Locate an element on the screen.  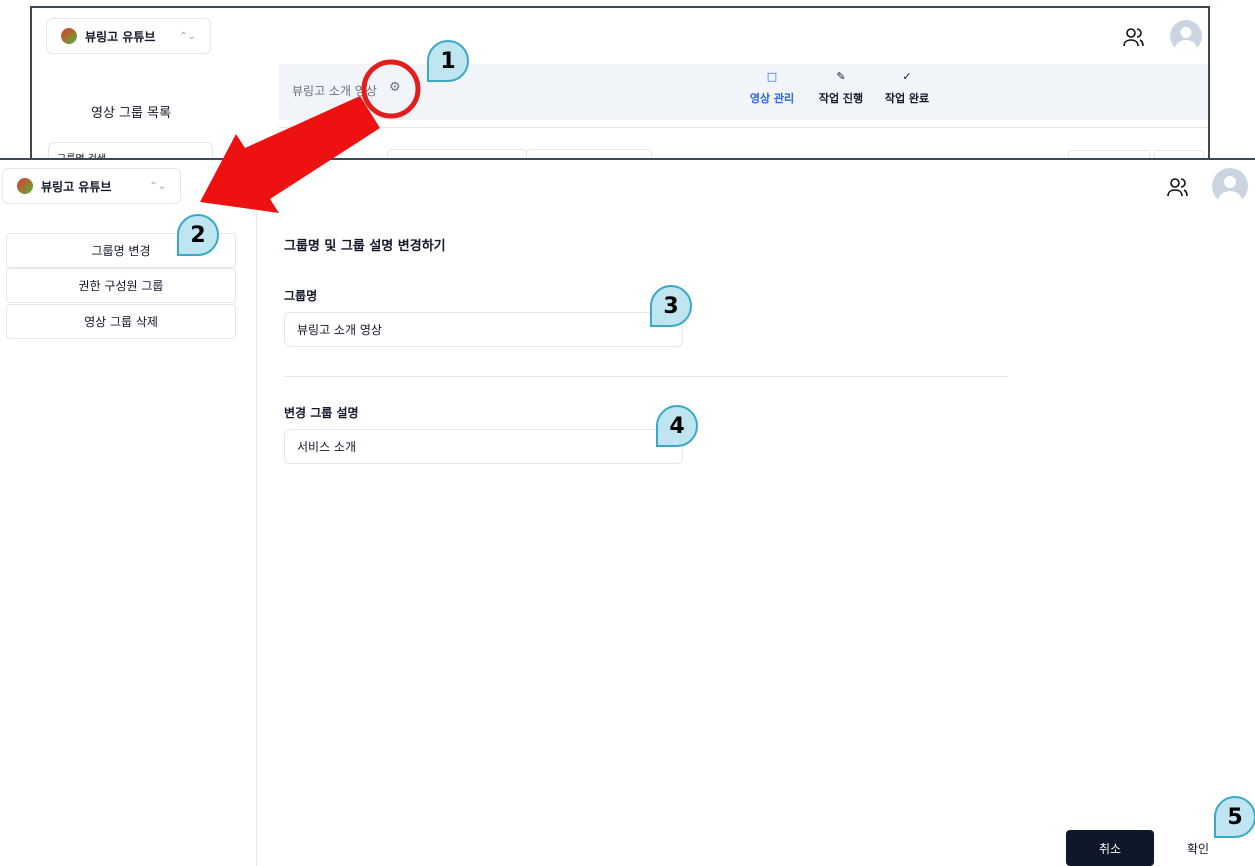
tab-in-progress: ✎ 작업 진행 is located at coordinates (841, 85).